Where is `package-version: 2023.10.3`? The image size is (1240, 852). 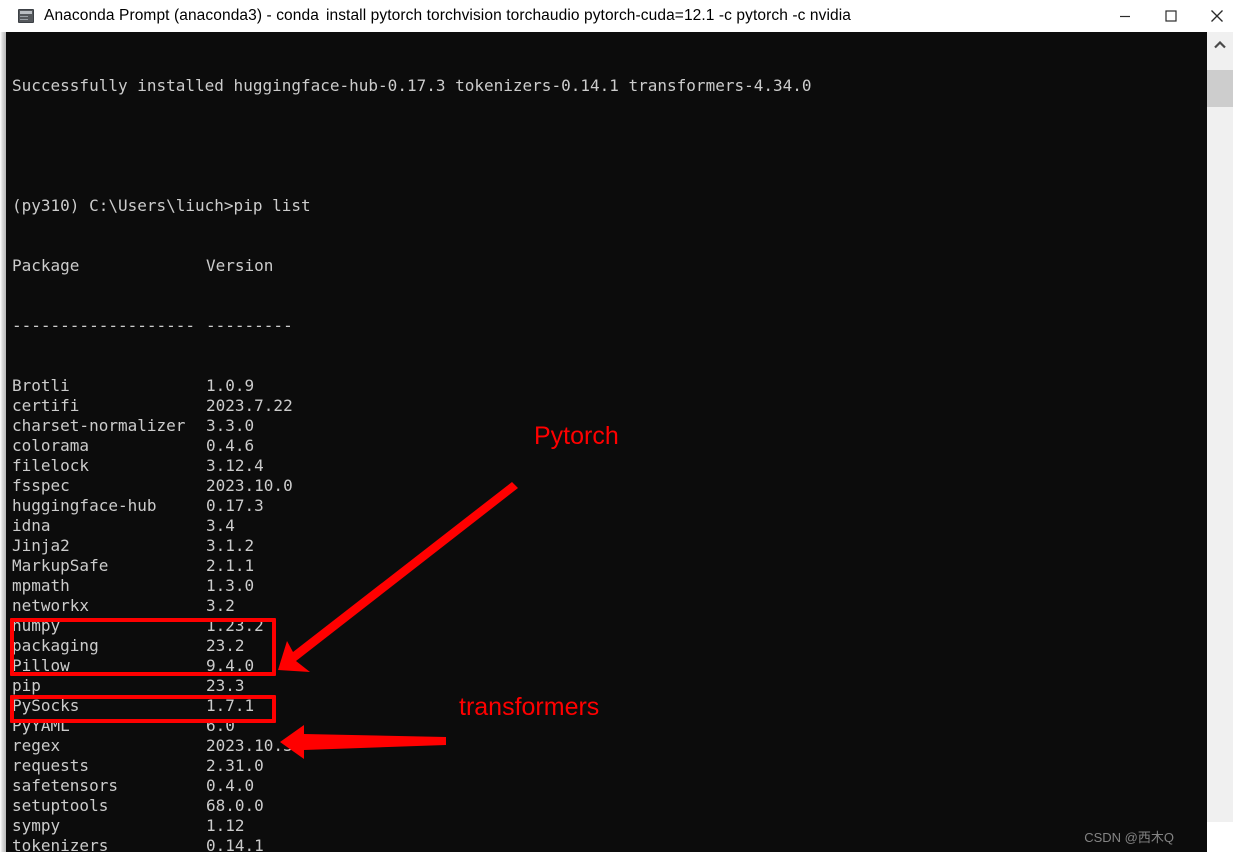
package-version: 2023.10.3 is located at coordinates (249, 745).